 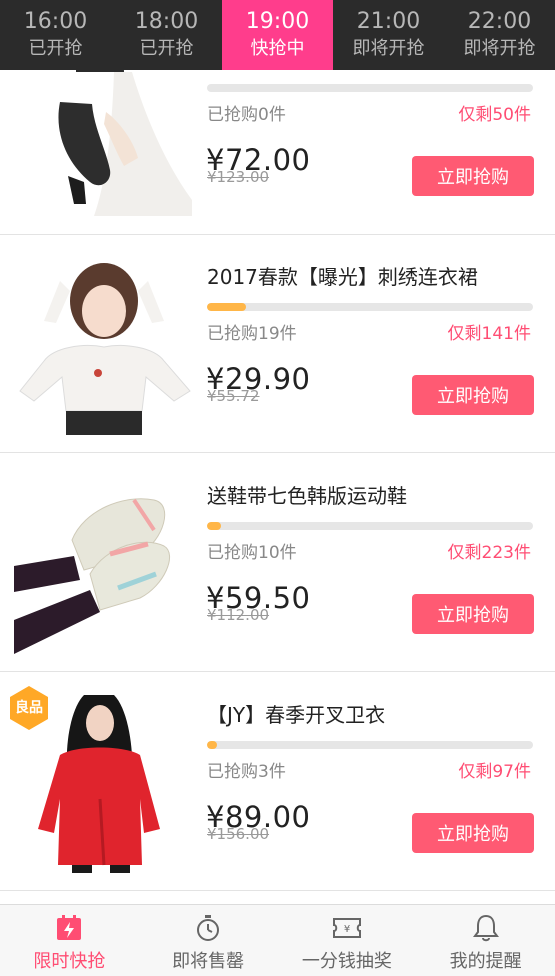 I want to click on quality-badge-label: 良品, so click(x=29, y=708).